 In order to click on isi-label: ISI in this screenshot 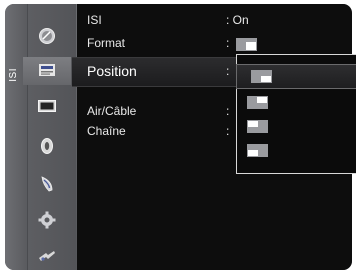, I will do `click(94, 20)`.